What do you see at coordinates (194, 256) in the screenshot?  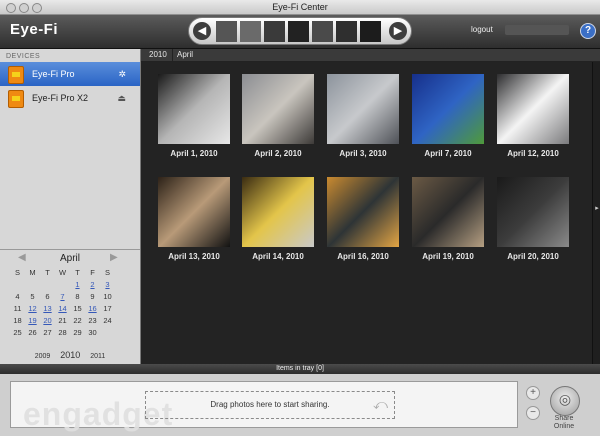 I see `photo-caption: April 13, 2010` at bounding box center [194, 256].